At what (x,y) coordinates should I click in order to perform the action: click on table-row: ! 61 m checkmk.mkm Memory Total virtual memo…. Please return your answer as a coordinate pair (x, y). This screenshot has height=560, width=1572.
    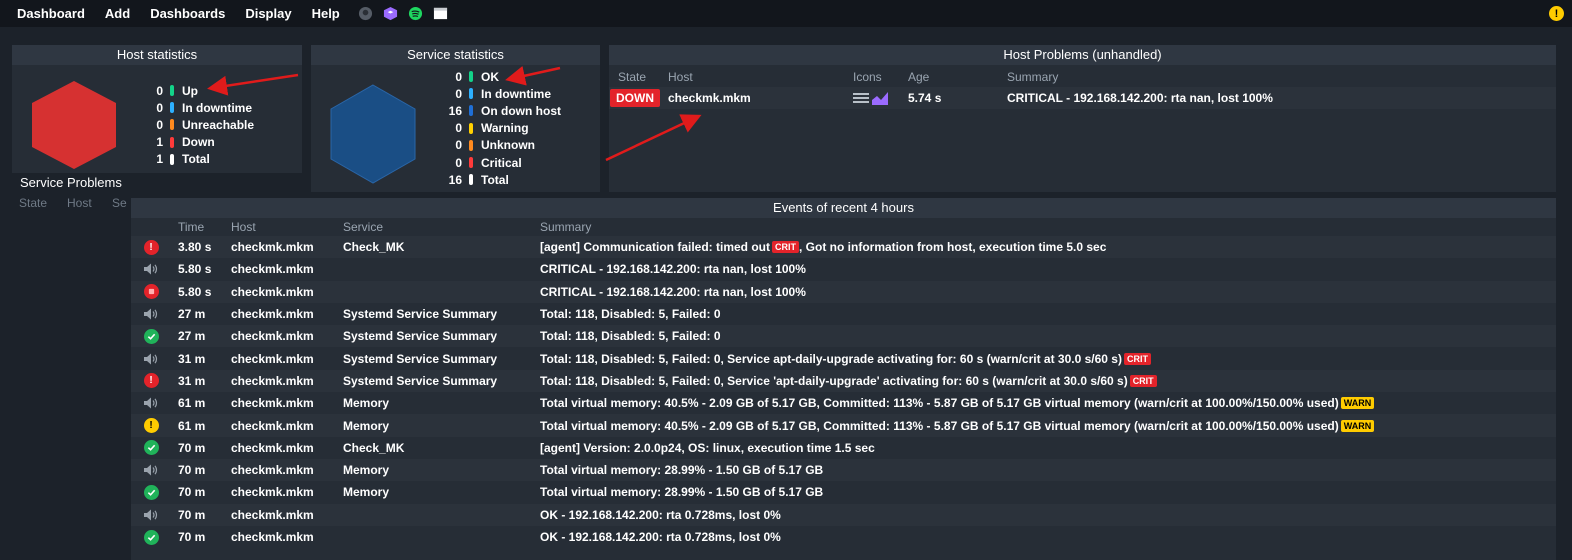
    Looking at the image, I should click on (843, 425).